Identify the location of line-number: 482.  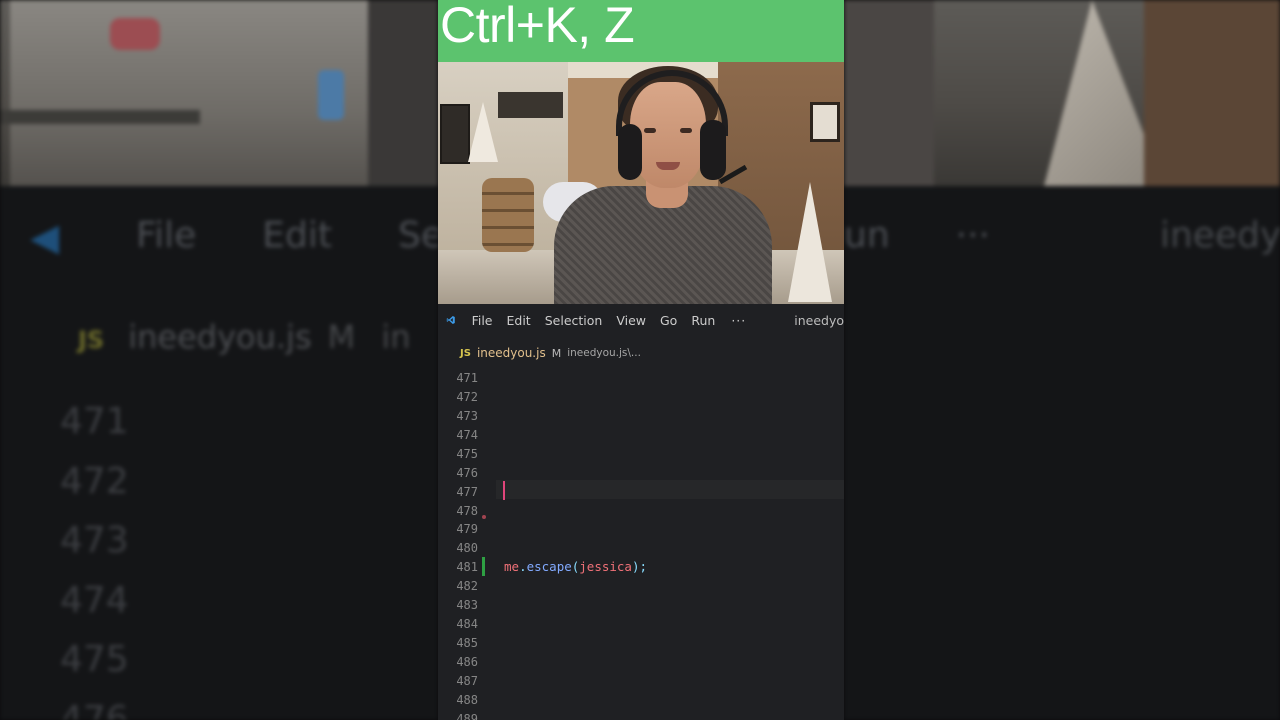
(467, 586).